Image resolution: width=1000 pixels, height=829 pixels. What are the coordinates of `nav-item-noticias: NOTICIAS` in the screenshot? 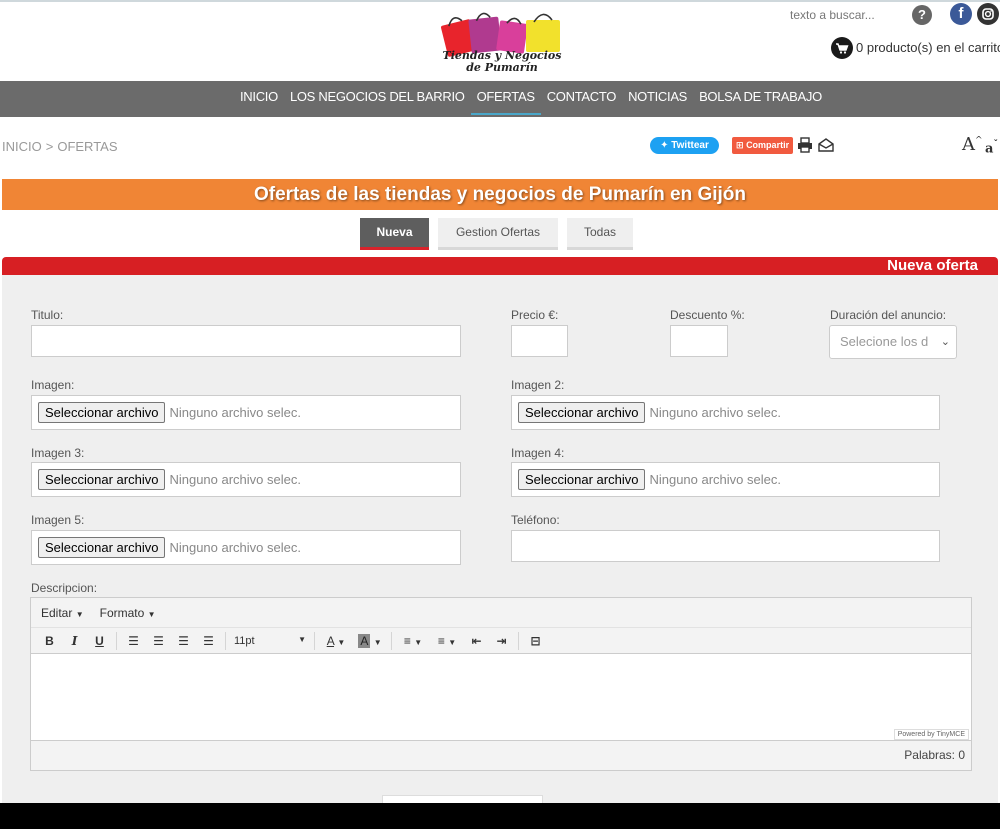 It's located at (657, 99).